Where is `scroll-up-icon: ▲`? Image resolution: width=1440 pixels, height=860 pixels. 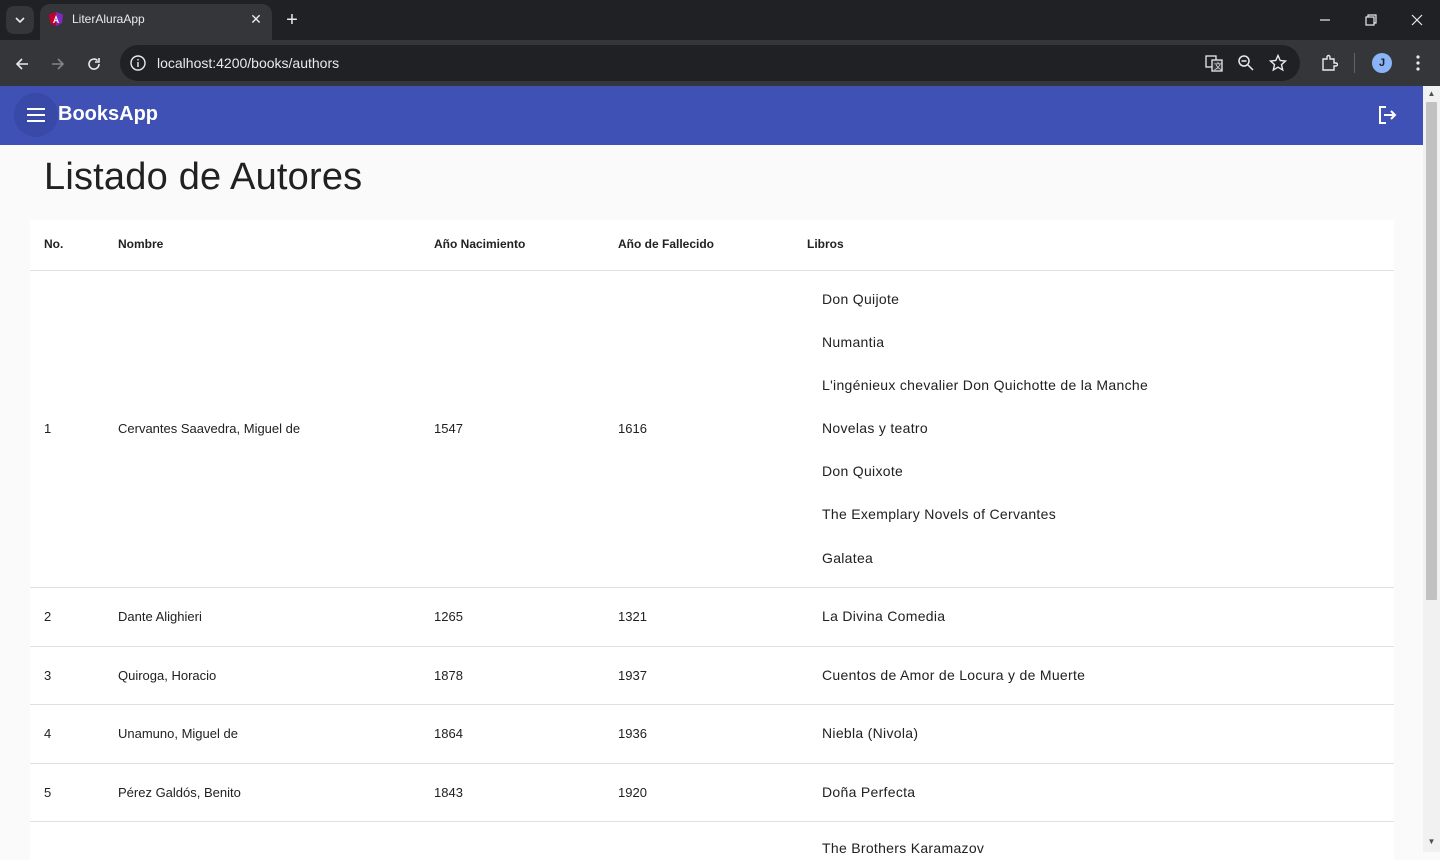
scroll-up-icon: ▲ is located at coordinates (1431, 94).